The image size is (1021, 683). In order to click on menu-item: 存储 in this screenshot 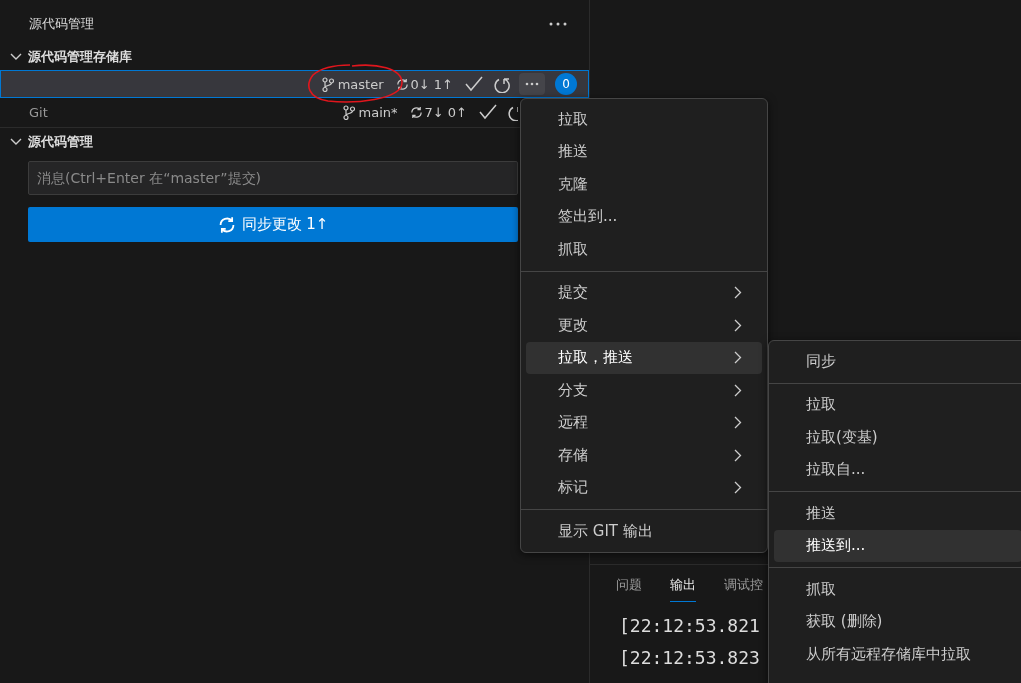, I will do `click(644, 455)`.